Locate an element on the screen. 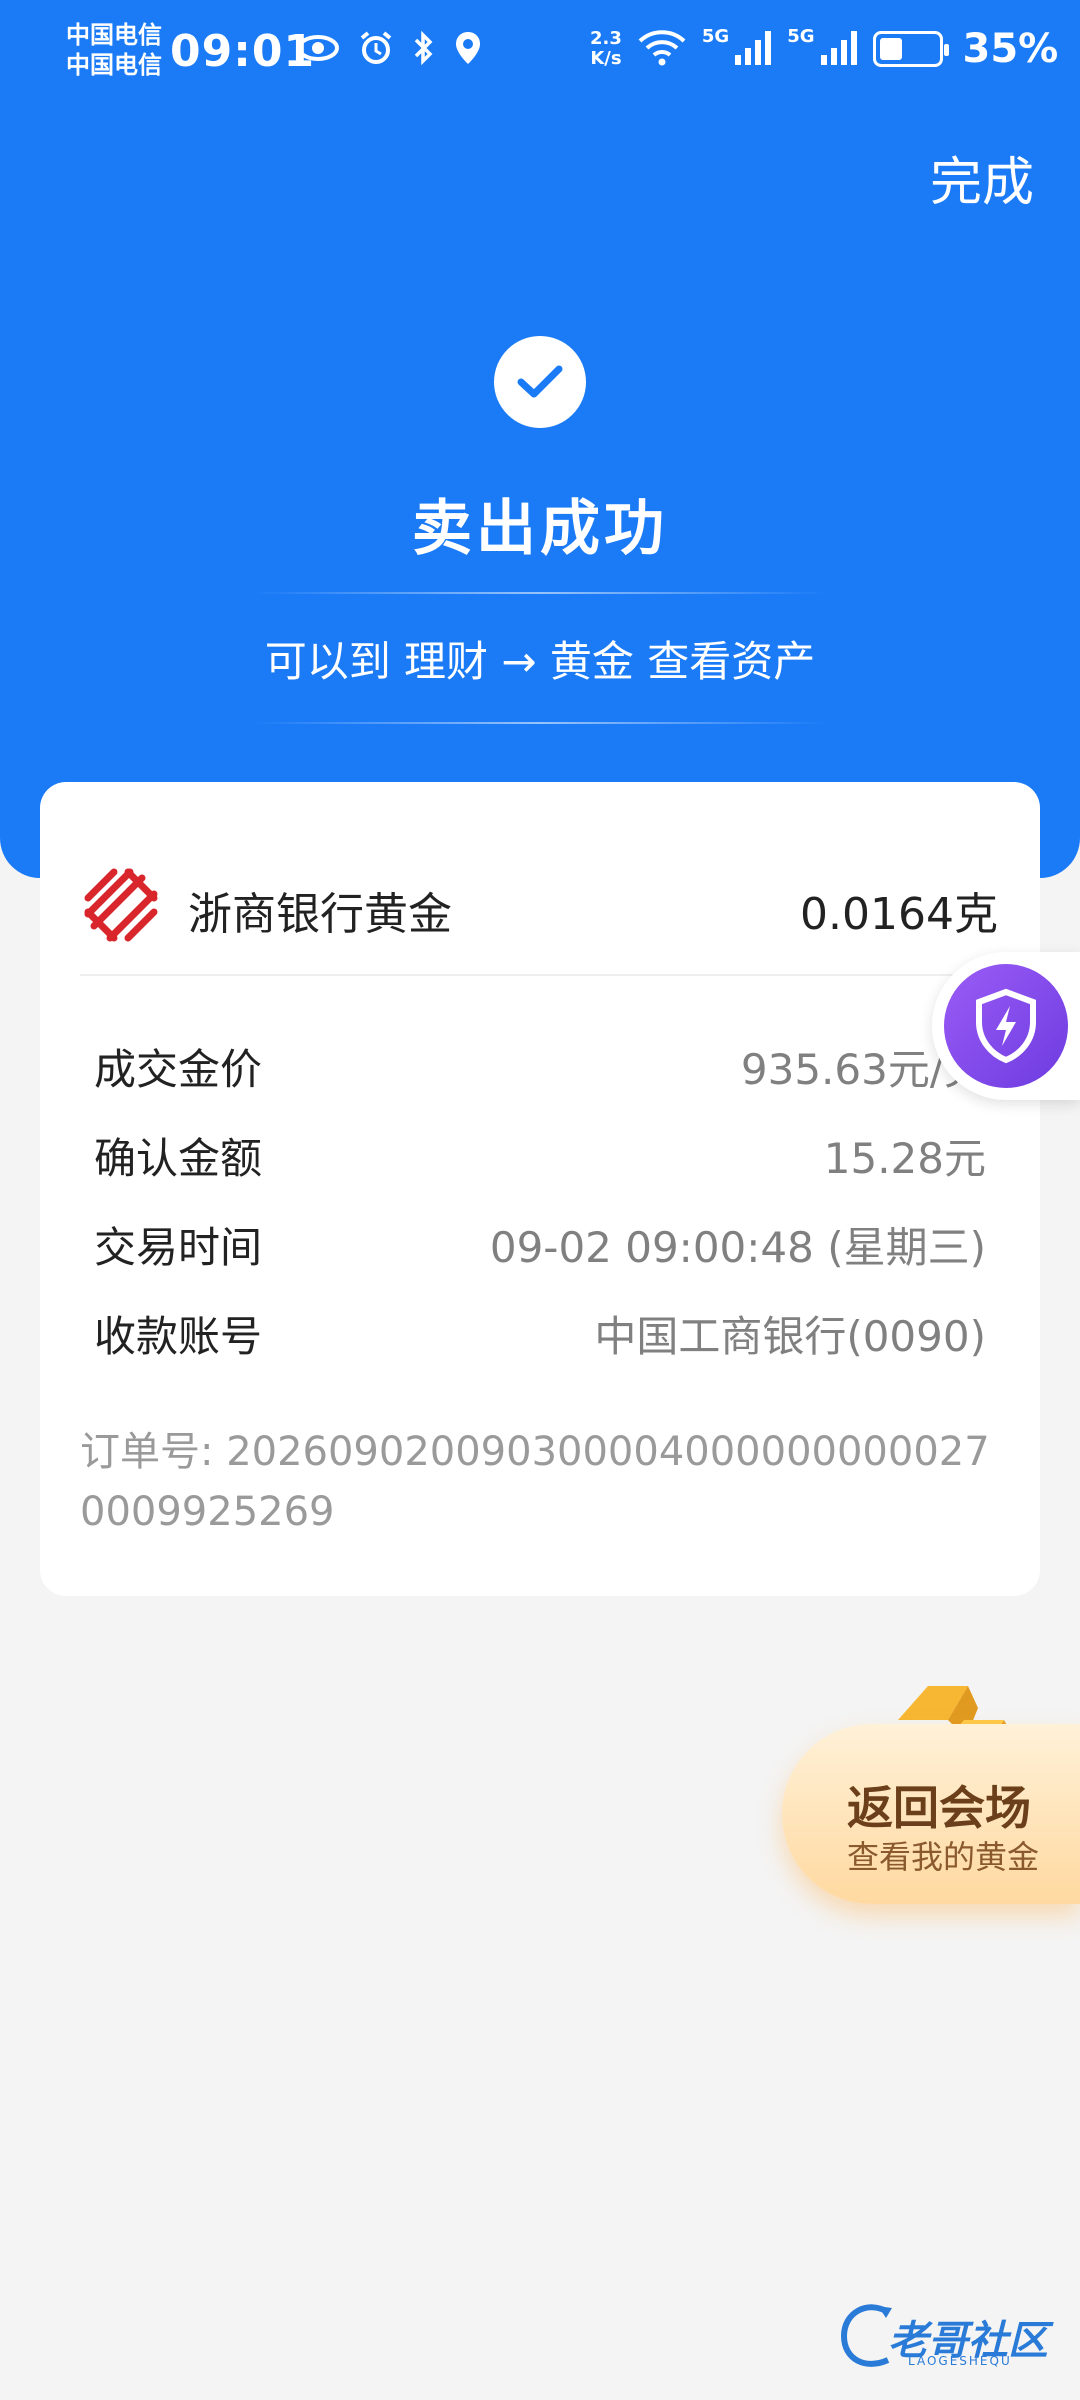 Image resolution: width=1080 pixels, height=2400 pixels. status-time: 09:01 is located at coordinates (243, 51).